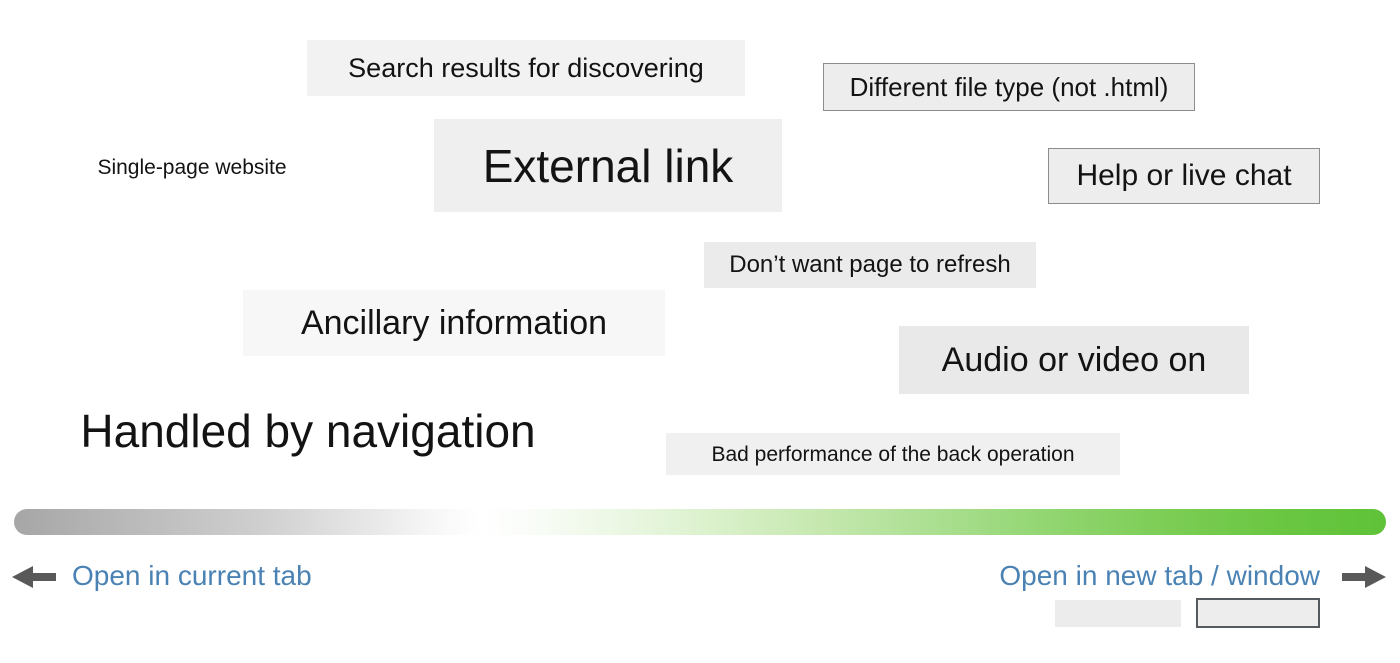 The height and width of the screenshot is (663, 1400). What do you see at coordinates (893, 454) in the screenshot?
I see `chip-bad-performance: Bad performance of the back operation` at bounding box center [893, 454].